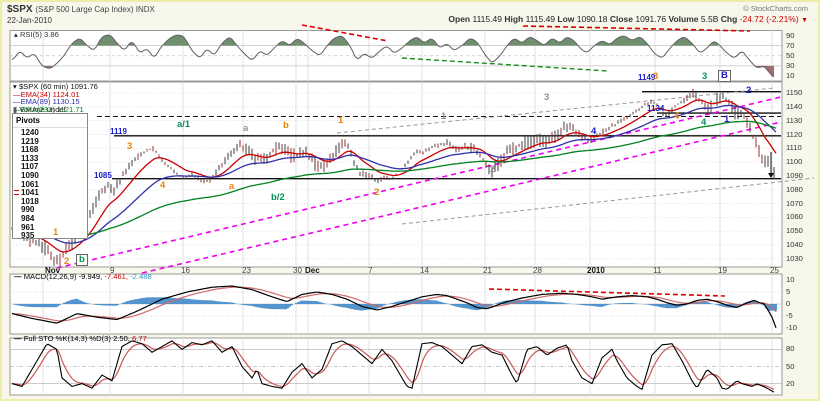 Image resolution: width=820 pixels, height=401 pixels. What do you see at coordinates (722, 270) in the screenshot?
I see `xaxis-date-label: 19` at bounding box center [722, 270].